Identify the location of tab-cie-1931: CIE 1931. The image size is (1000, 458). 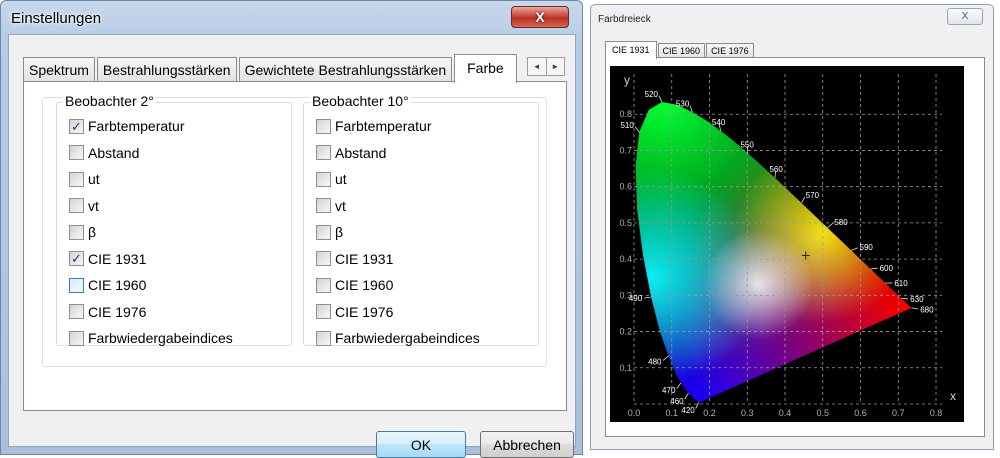
(631, 50).